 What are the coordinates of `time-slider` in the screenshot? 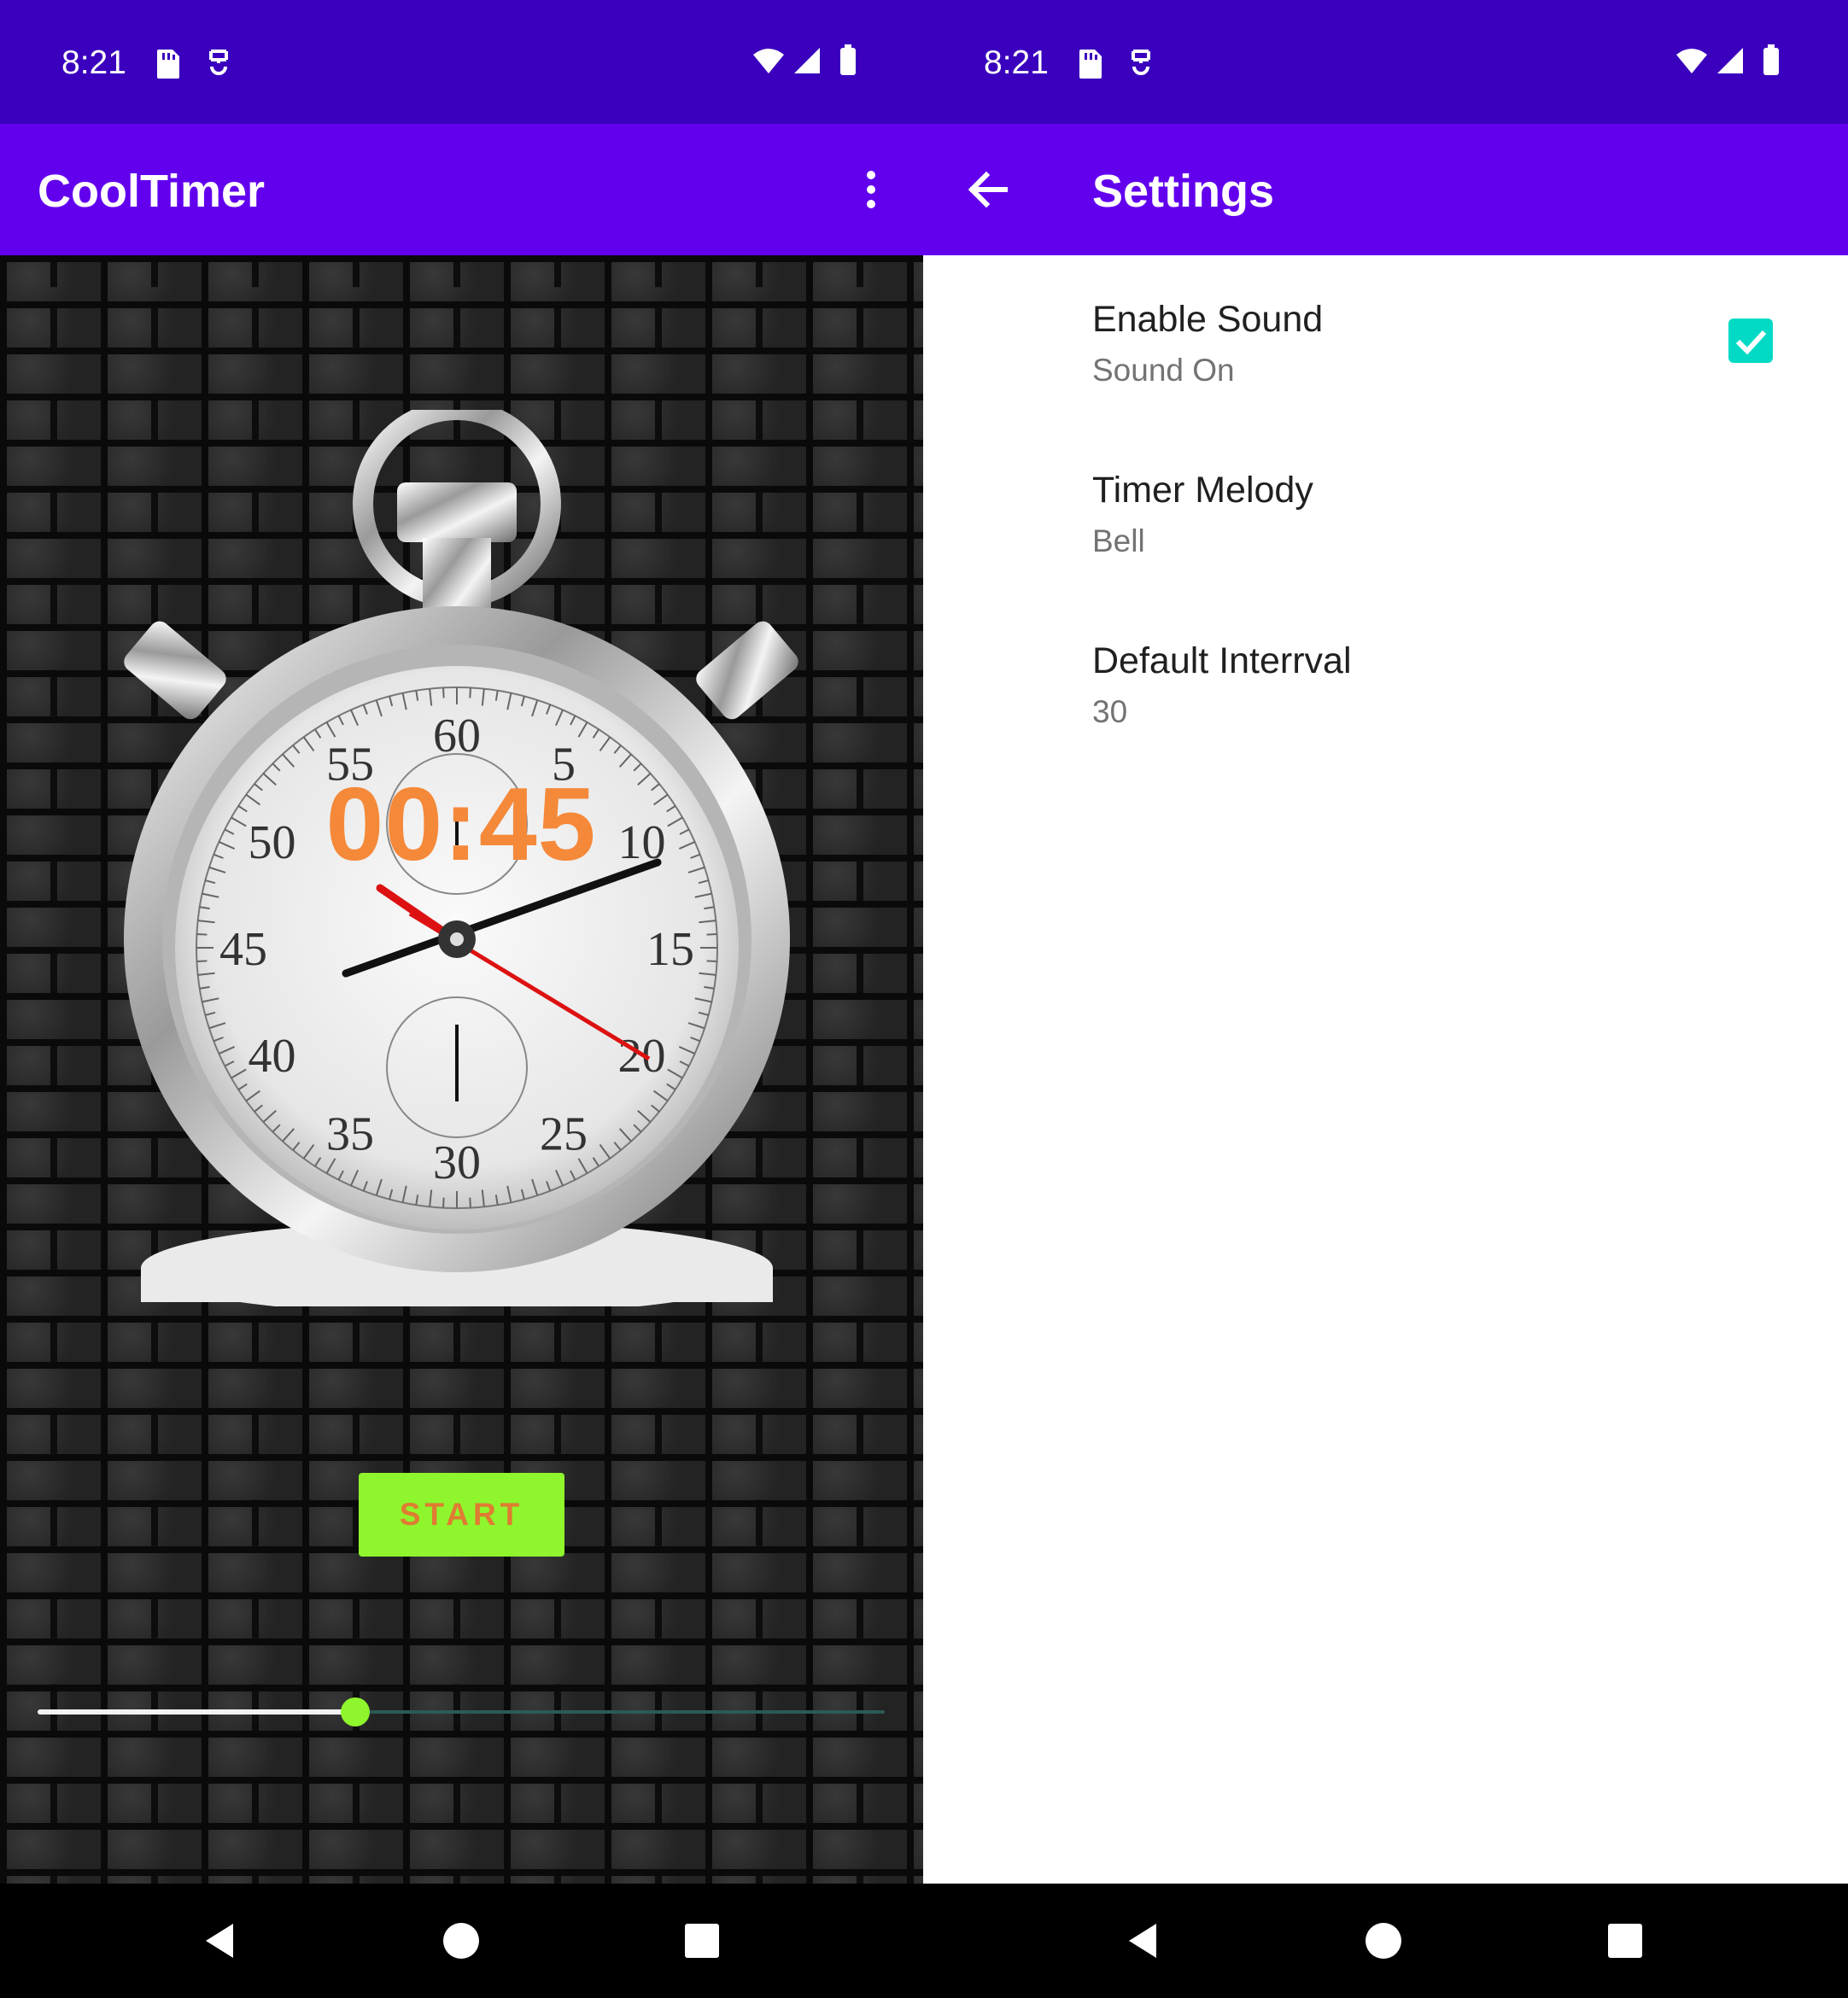 It's located at (462, 1712).